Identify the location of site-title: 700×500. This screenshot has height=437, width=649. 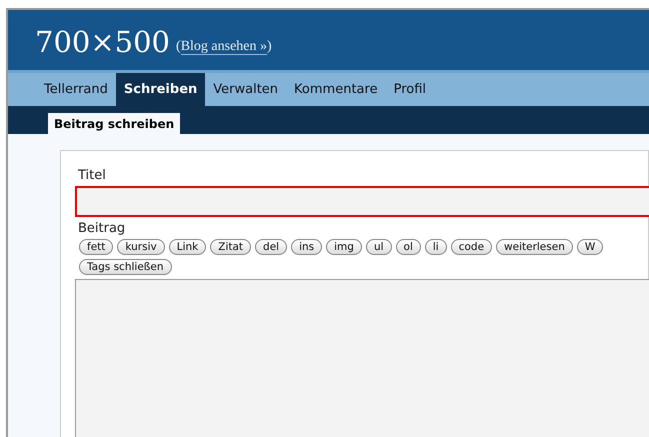
(102, 42).